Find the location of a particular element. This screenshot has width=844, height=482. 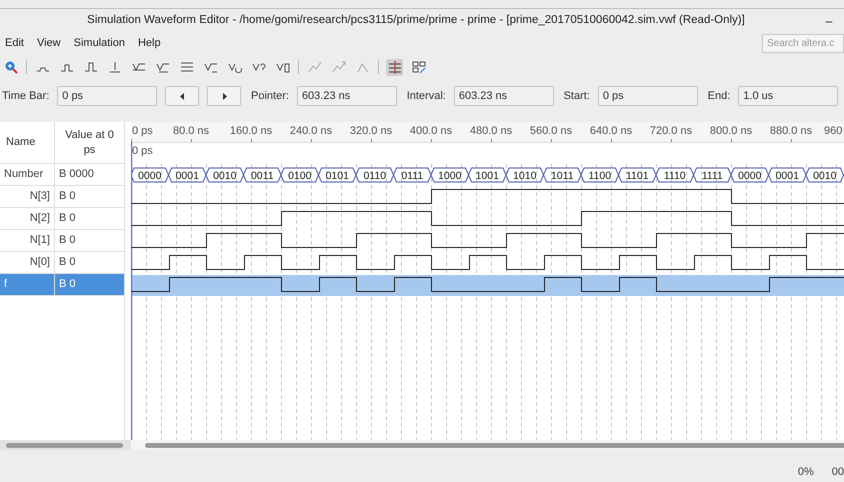

time-field: 1.0 us is located at coordinates (788, 96).